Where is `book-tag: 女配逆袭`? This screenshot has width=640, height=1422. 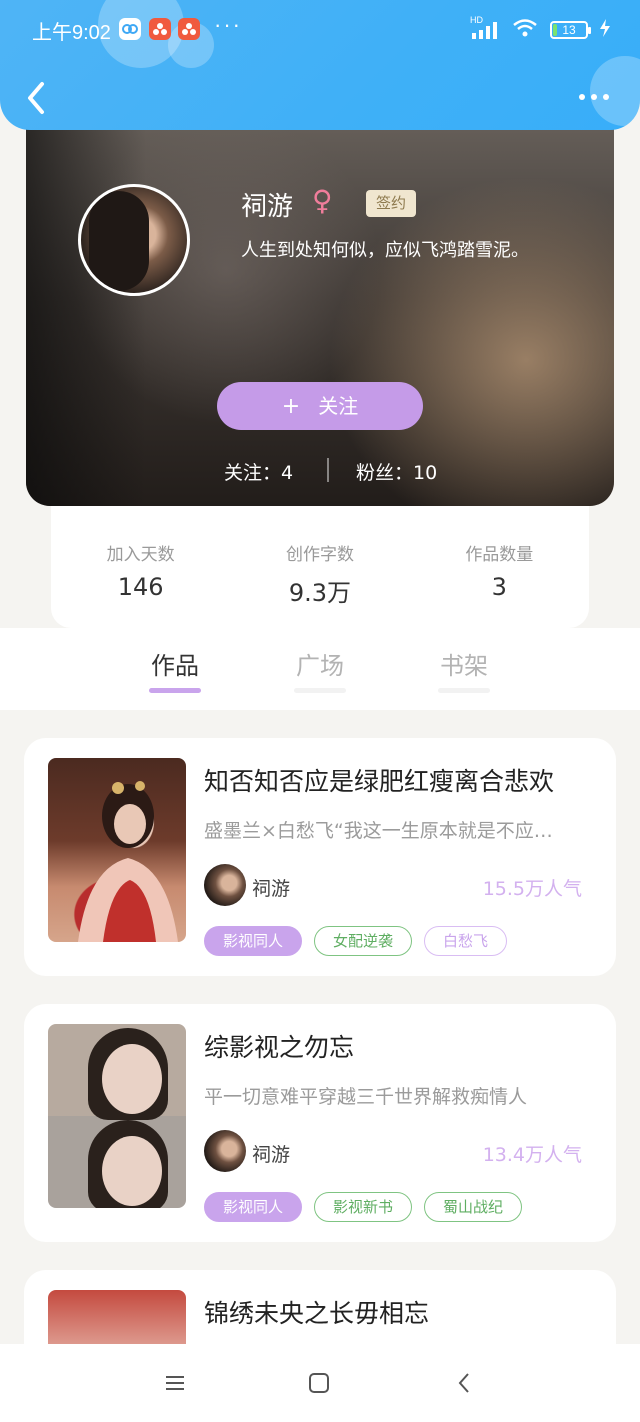 book-tag: 女配逆袭 is located at coordinates (363, 941).